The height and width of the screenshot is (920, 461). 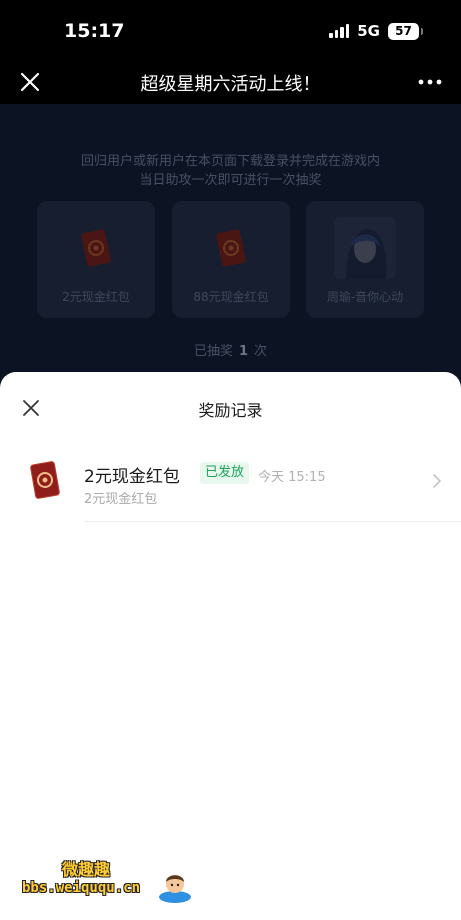 I want to click on prize-label: 周瑜-音你心动, so click(x=365, y=297).